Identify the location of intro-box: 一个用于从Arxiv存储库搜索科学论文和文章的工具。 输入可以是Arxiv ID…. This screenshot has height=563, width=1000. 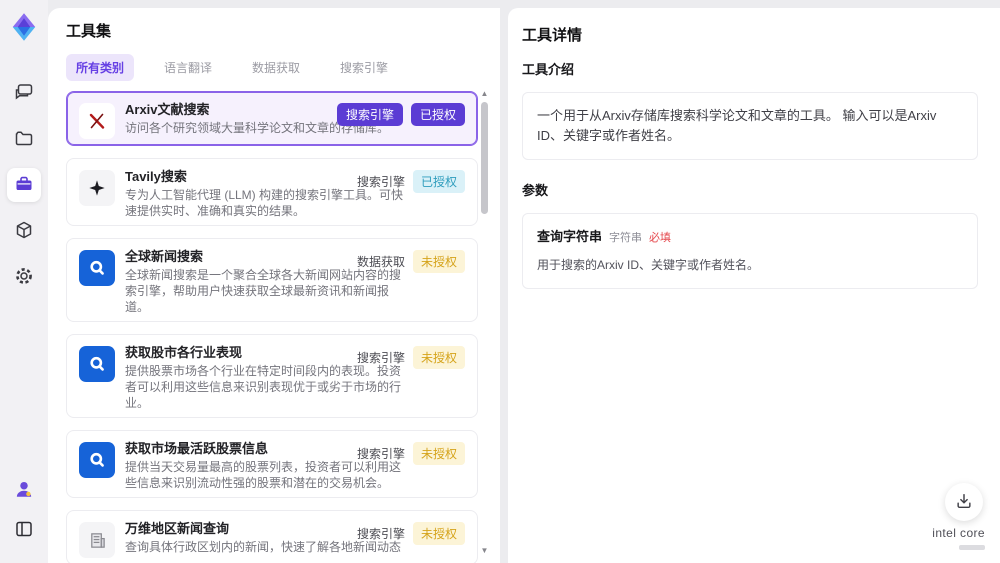
(750, 126).